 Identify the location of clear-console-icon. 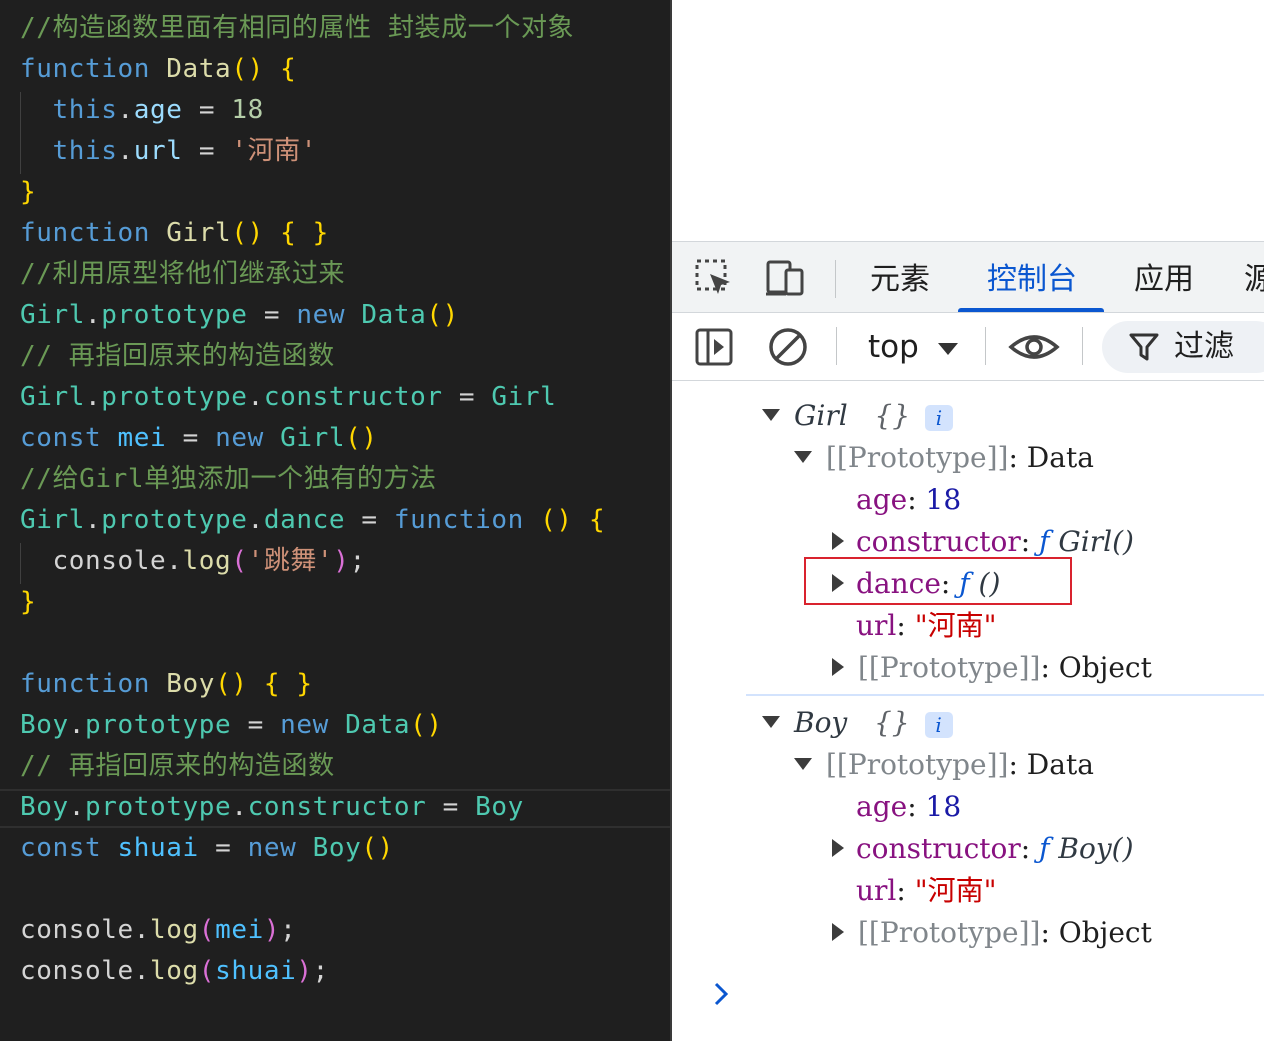
(788, 347).